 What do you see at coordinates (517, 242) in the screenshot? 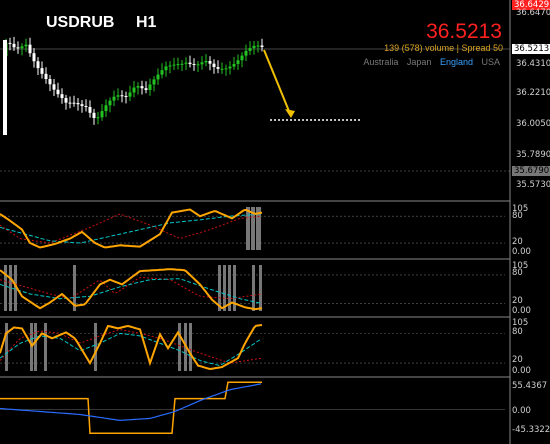
I see `ind1-axis-label: 20` at bounding box center [517, 242].